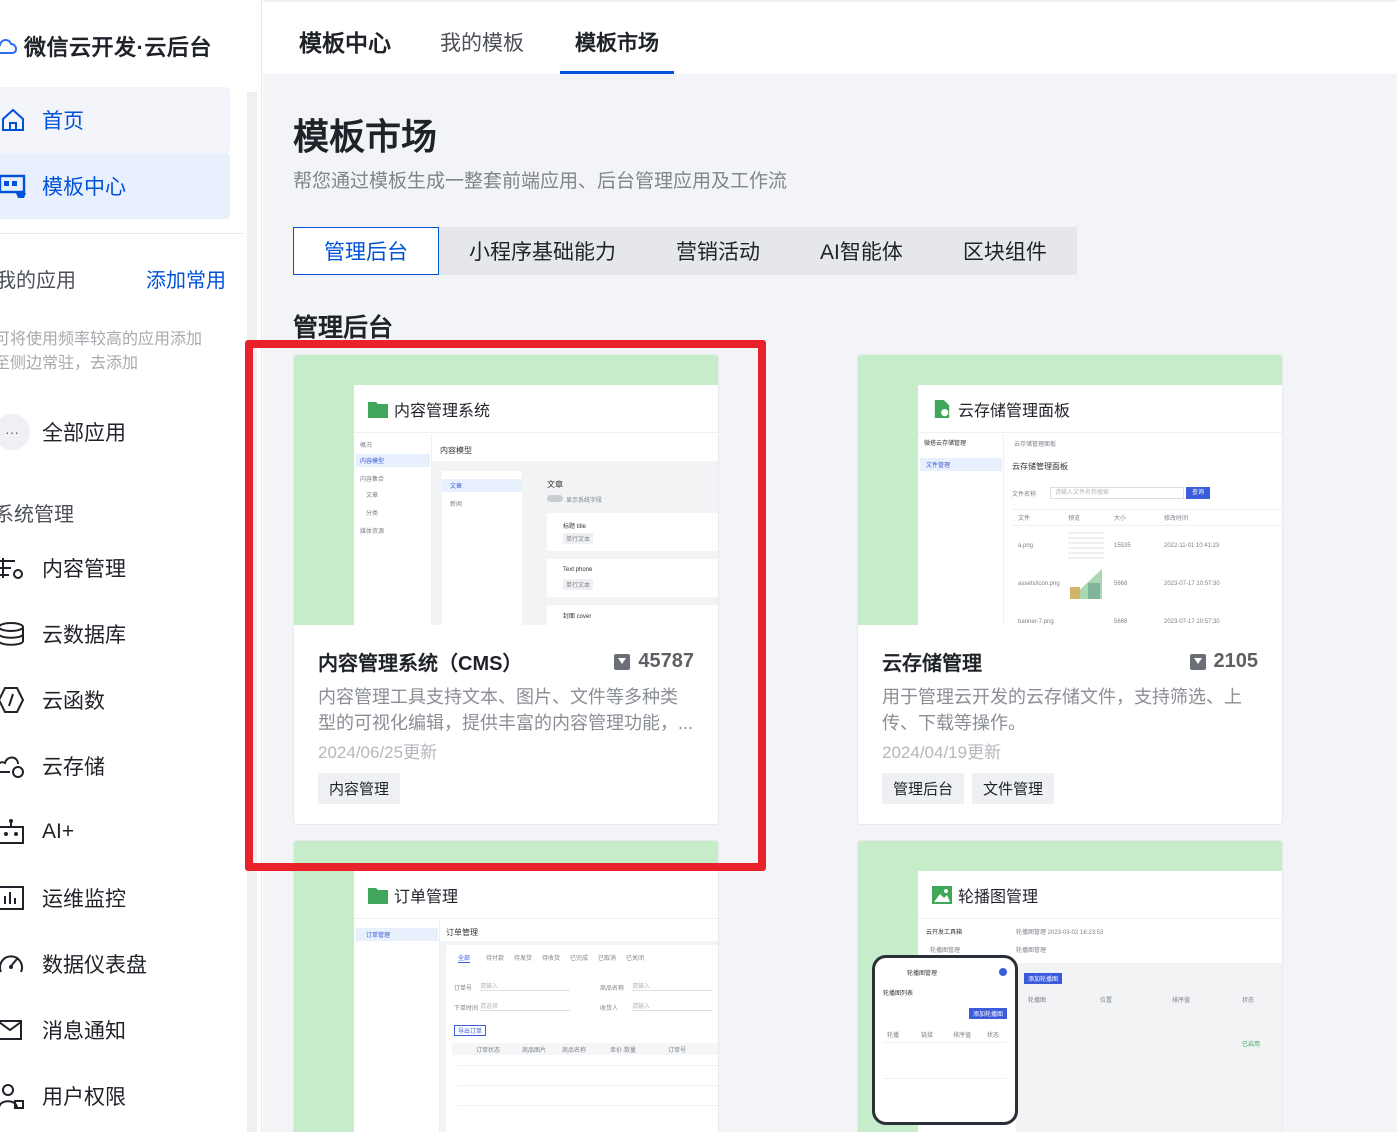 The height and width of the screenshot is (1132, 1397). I want to click on phone-title: 轮播图管理, so click(922, 974).